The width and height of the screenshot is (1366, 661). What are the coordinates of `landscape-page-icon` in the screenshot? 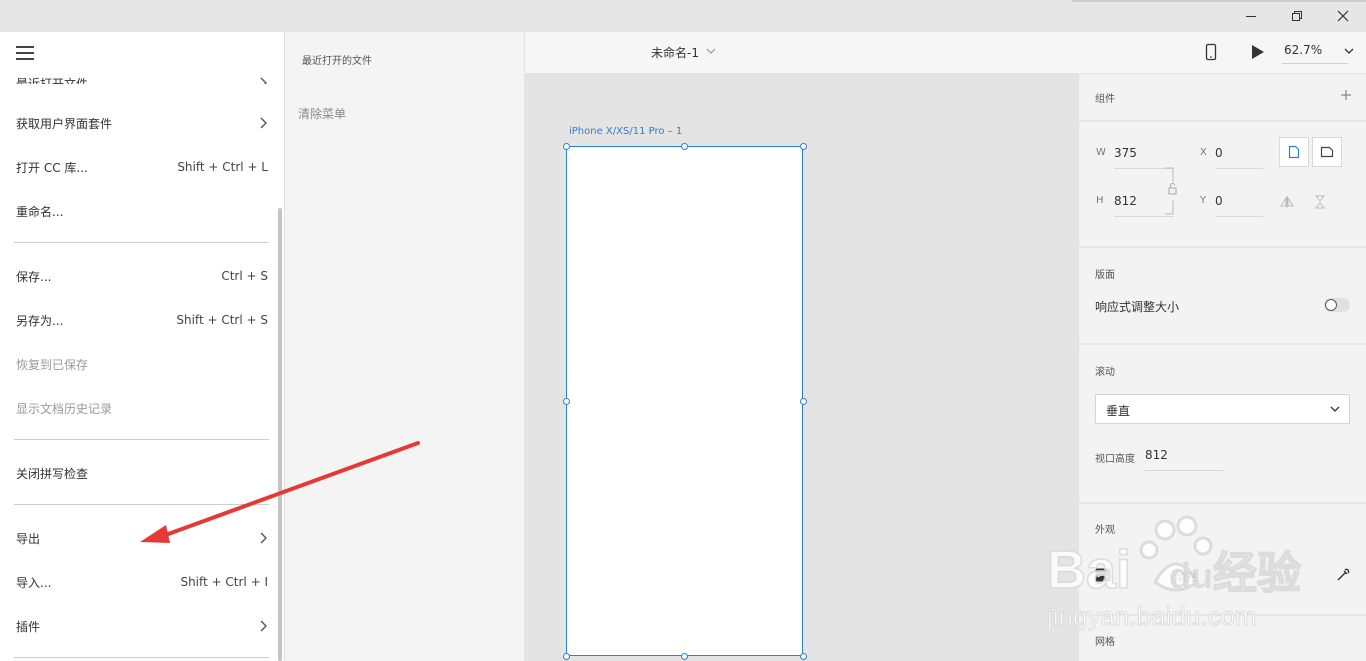 It's located at (1327, 152).